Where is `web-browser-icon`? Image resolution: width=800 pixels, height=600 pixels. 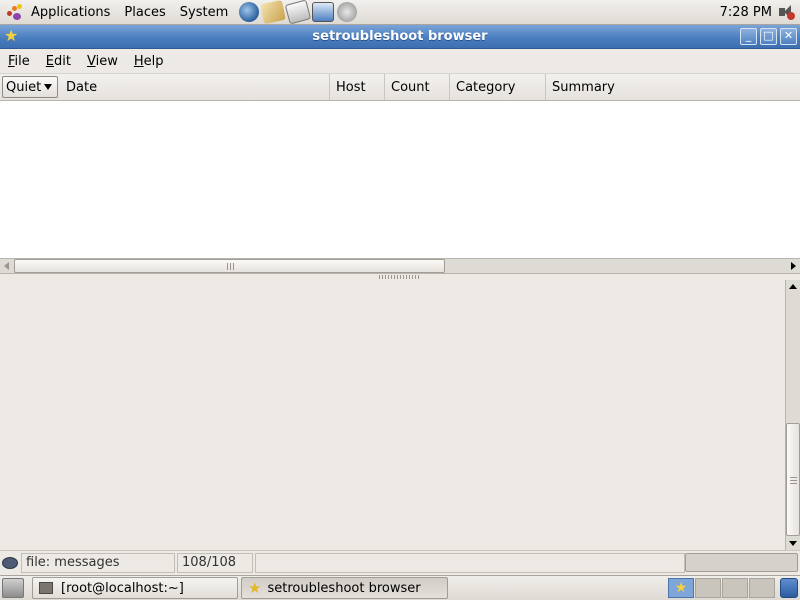 web-browser-icon is located at coordinates (249, 12).